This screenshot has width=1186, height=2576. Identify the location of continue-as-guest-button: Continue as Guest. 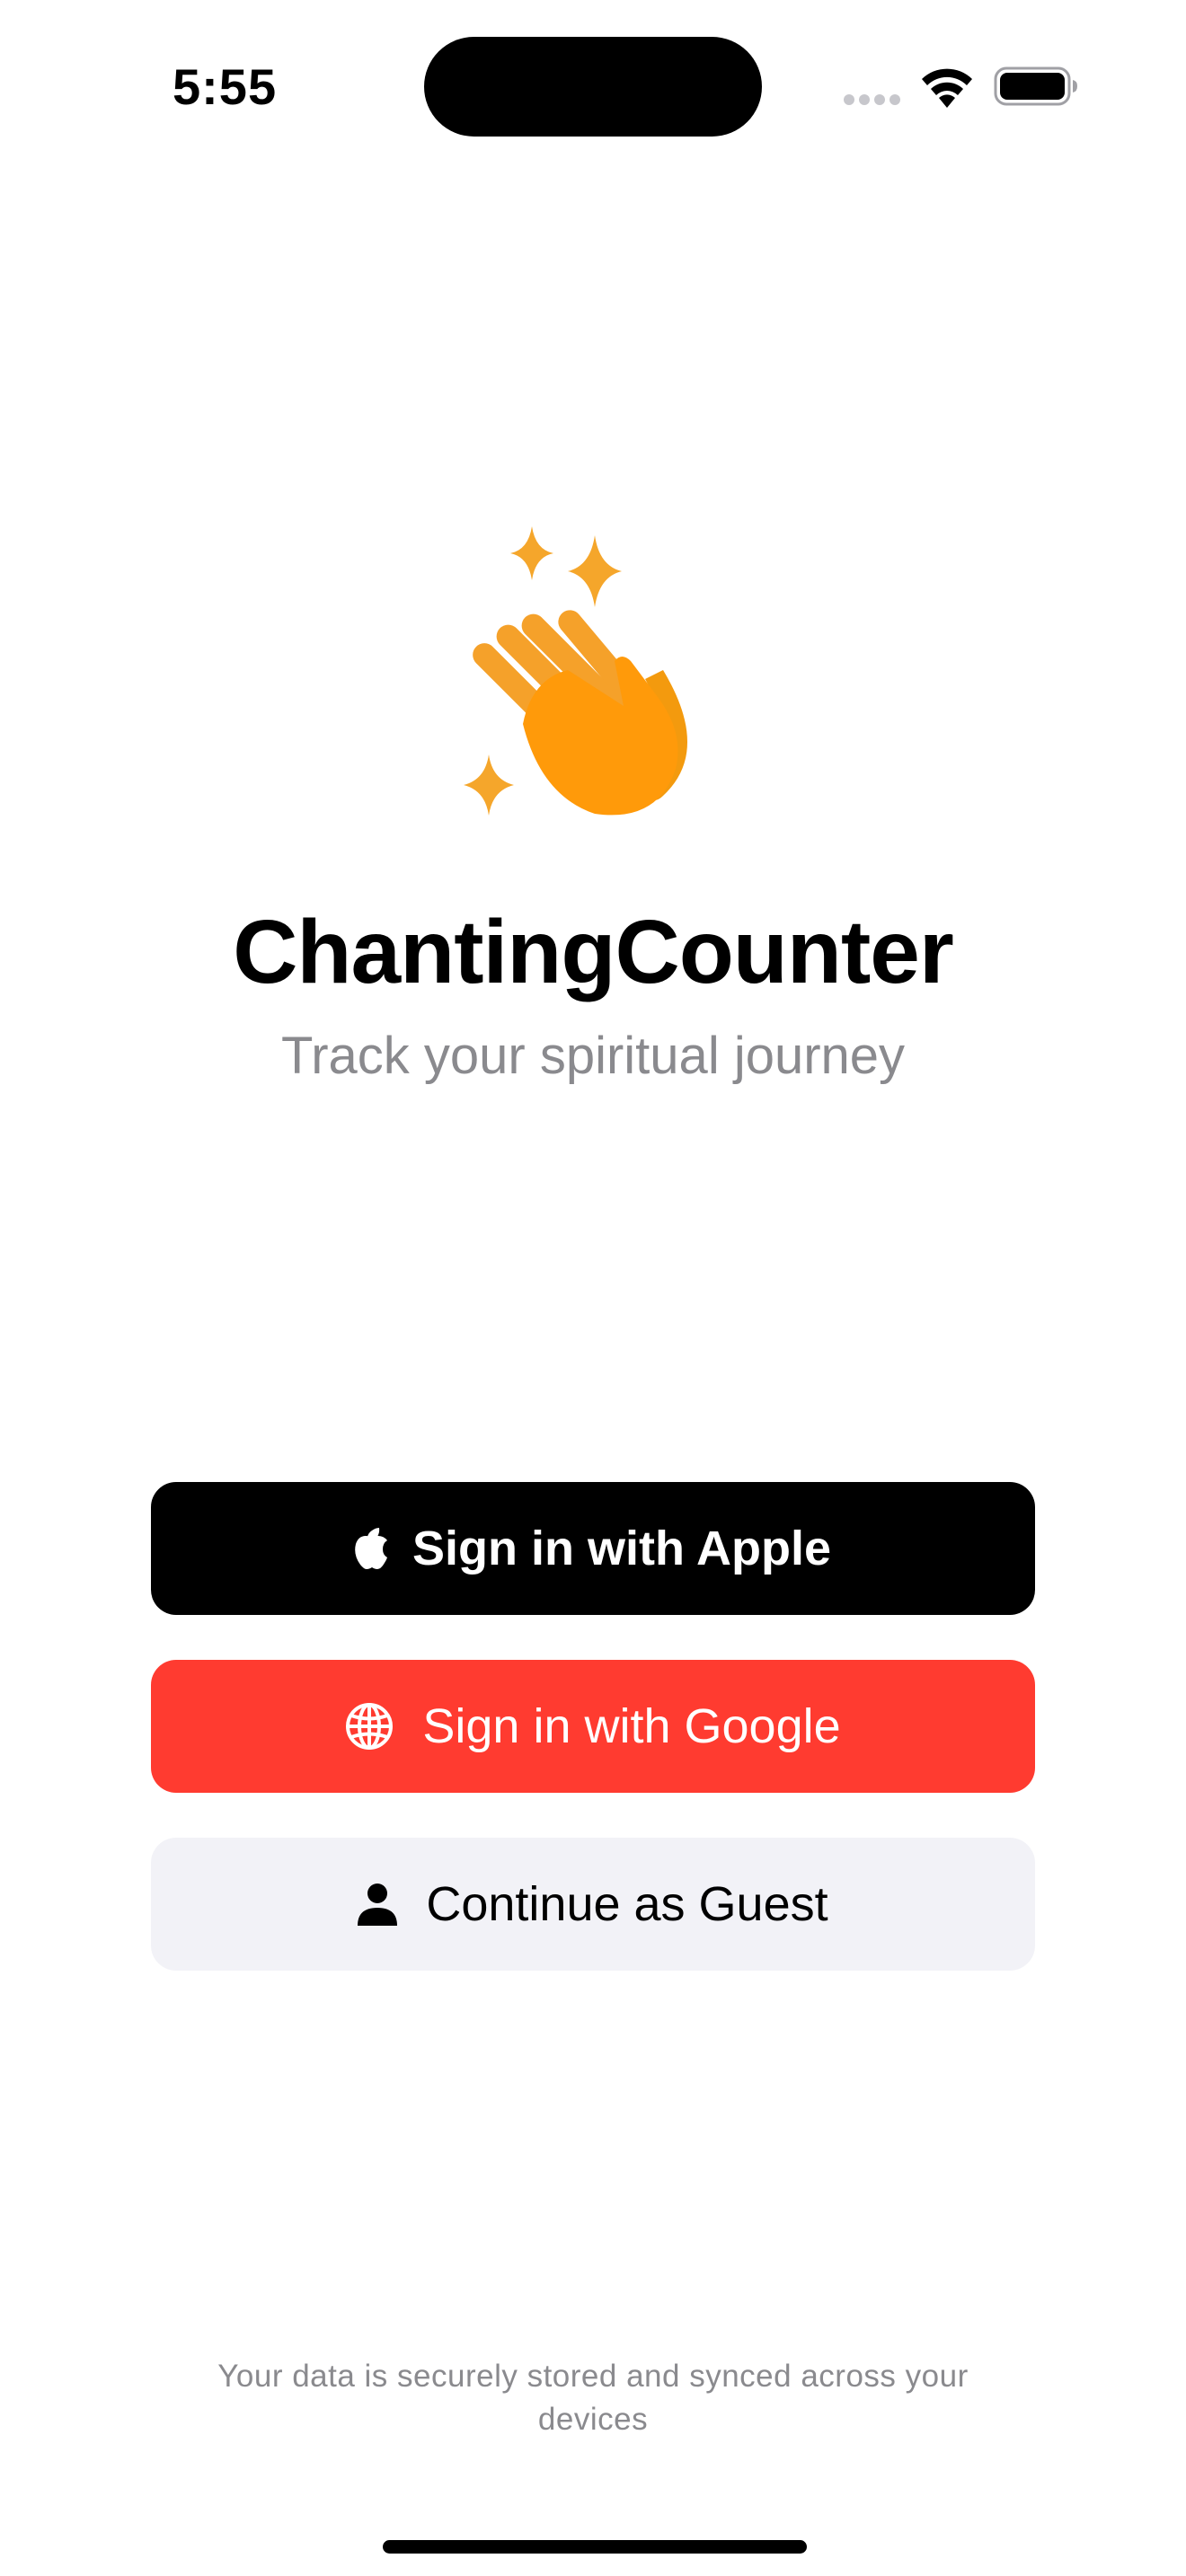
(593, 1904).